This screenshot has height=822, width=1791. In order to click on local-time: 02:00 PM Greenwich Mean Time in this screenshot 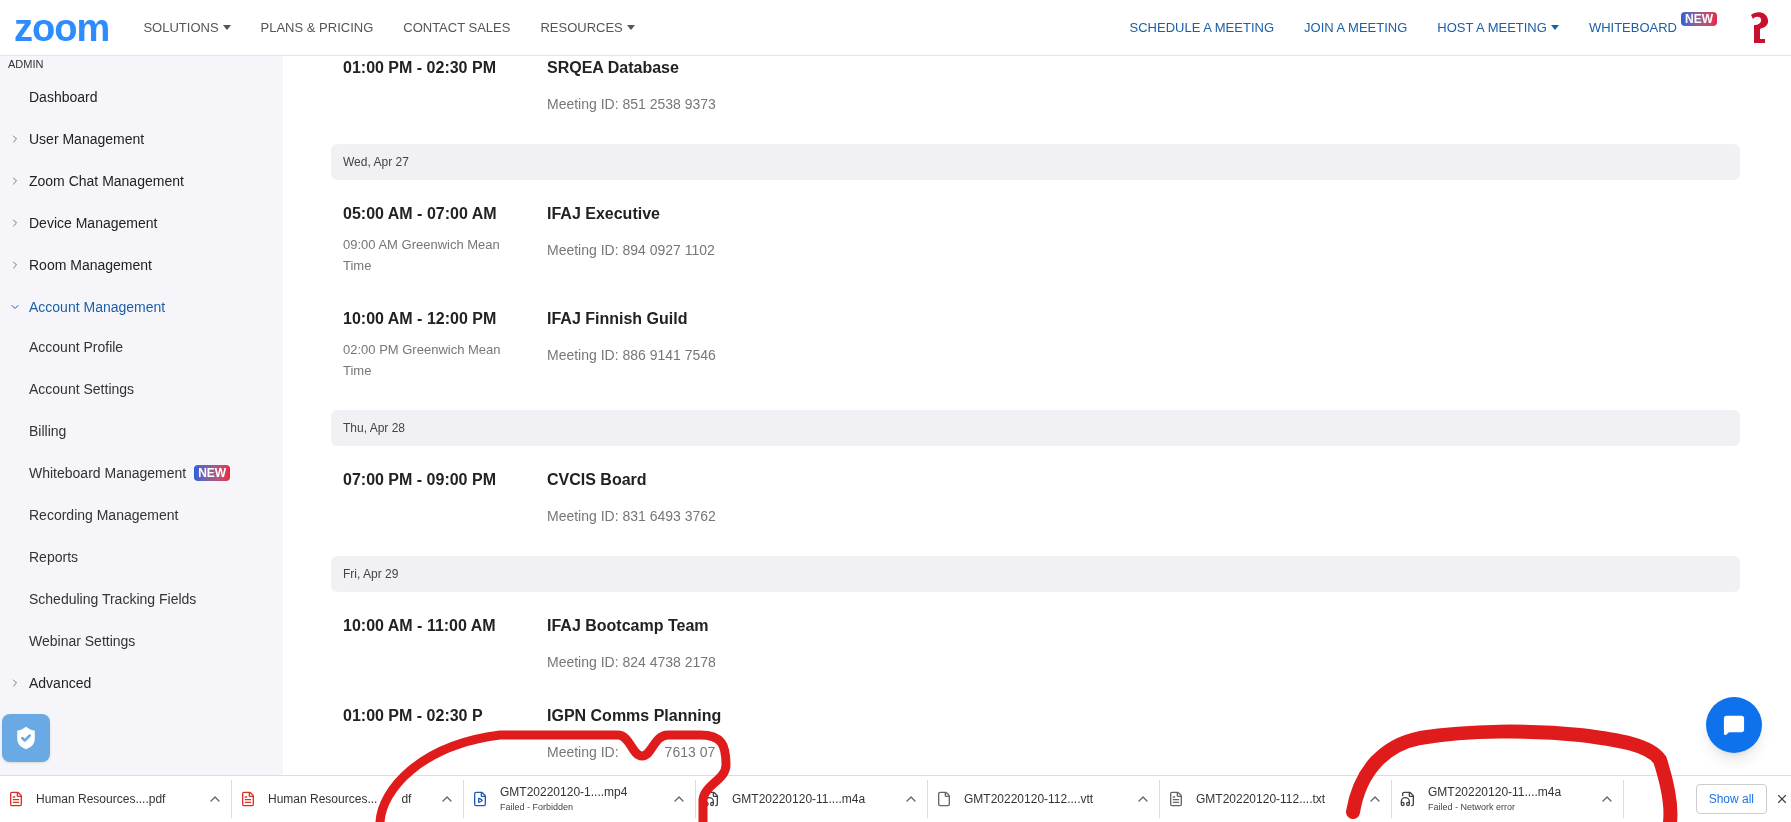, I will do `click(422, 360)`.